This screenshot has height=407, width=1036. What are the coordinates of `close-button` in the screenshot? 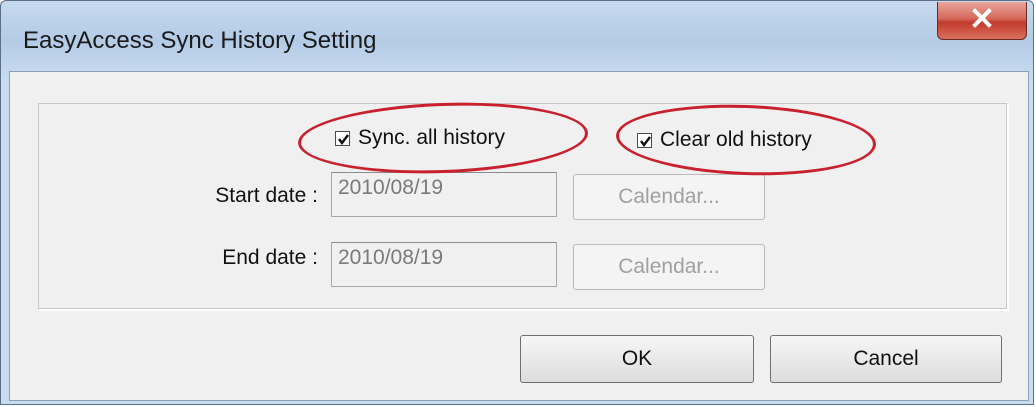 It's located at (982, 21).